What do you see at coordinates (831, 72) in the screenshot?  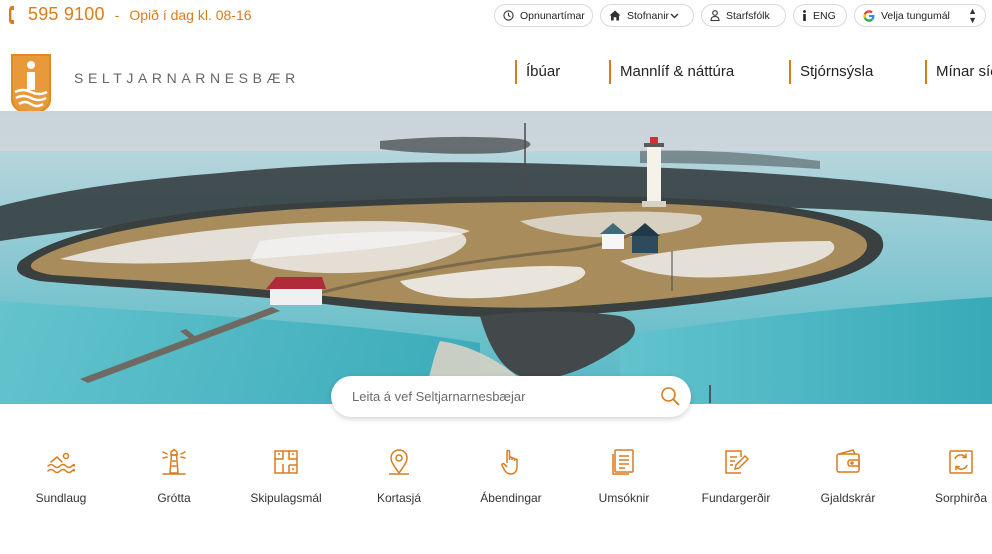 I see `nav-item-administration: Stjórnsýsla` at bounding box center [831, 72].